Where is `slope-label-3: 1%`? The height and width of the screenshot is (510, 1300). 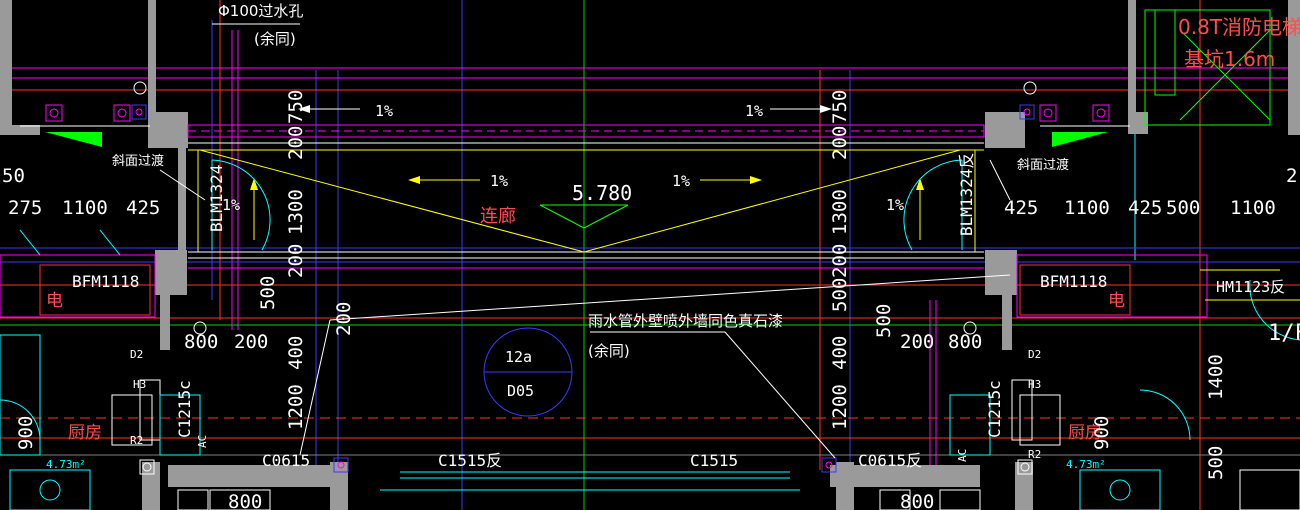
slope-label-3: 1% is located at coordinates (499, 181).